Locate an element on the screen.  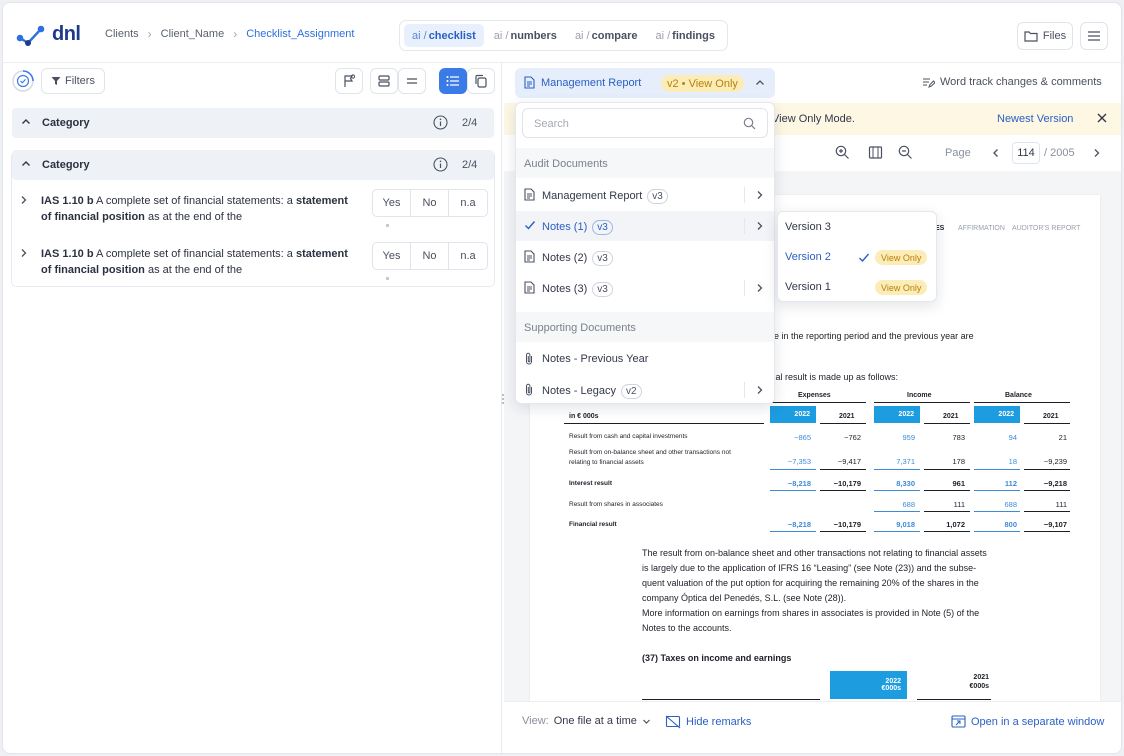
taxes-year-current: 2022 €000s is located at coordinates (868, 685).